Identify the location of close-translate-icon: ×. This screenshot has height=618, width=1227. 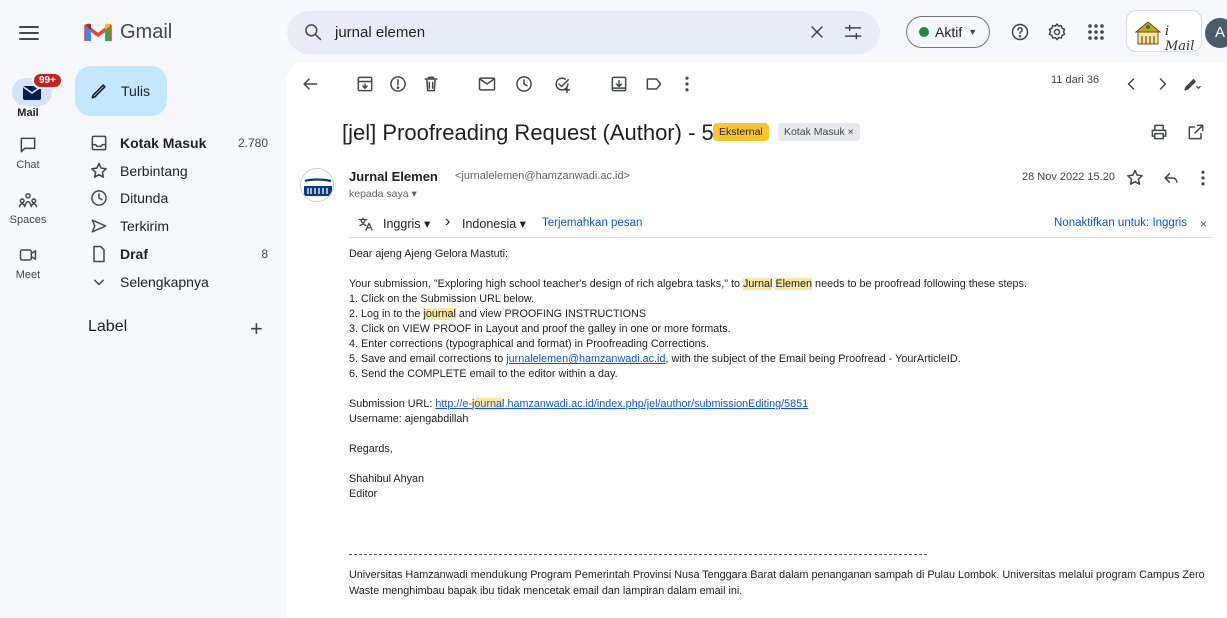
(1203, 224).